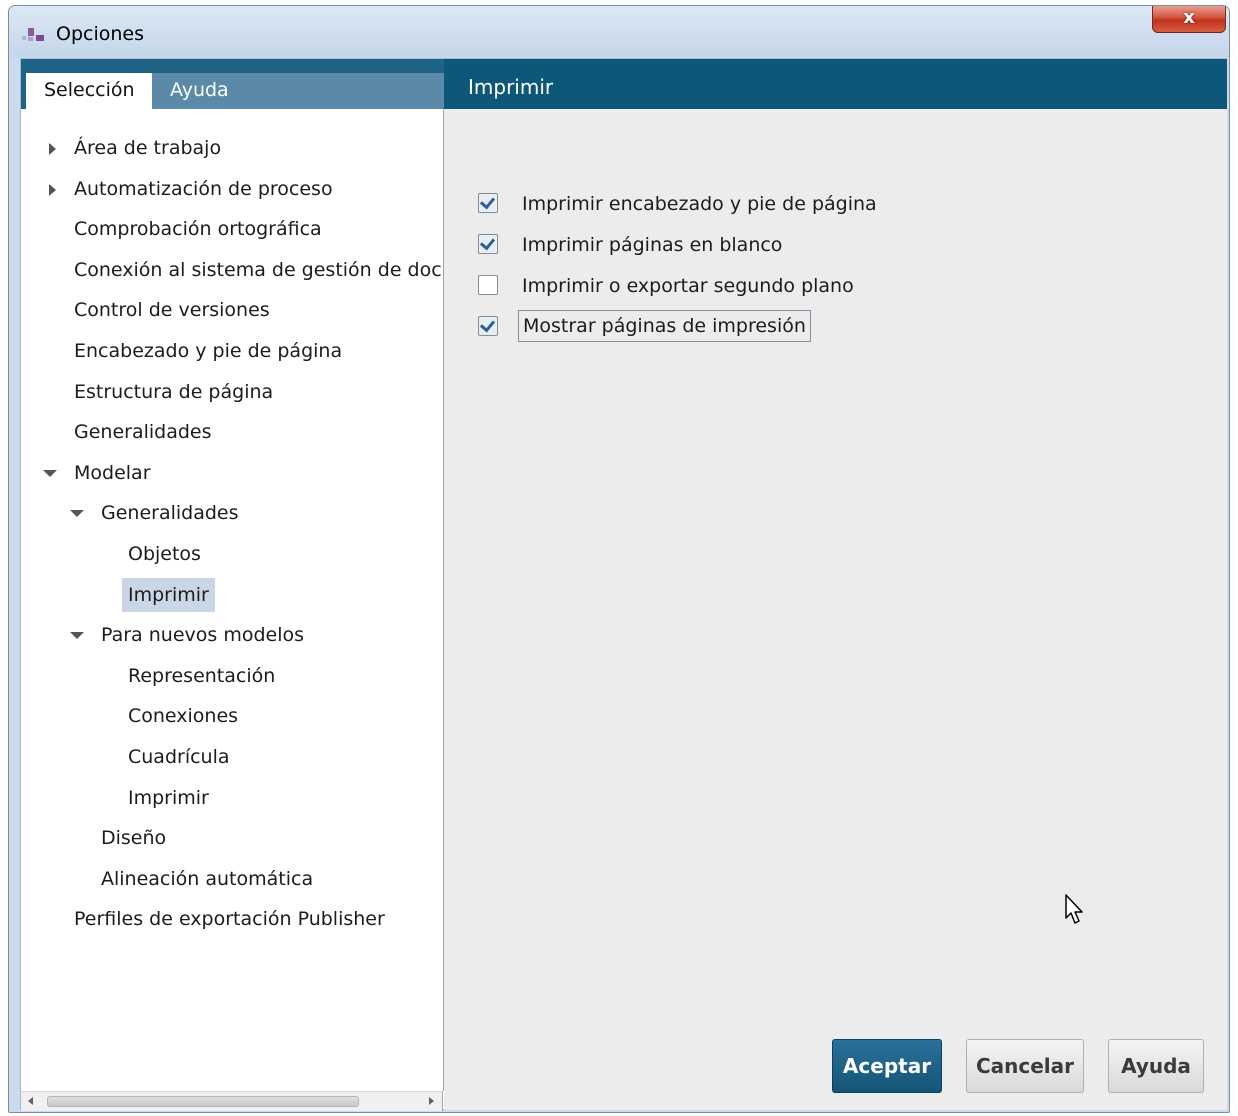 This screenshot has width=1238, height=1116. I want to click on tree-item: Para nuevos modelos, so click(188, 635).